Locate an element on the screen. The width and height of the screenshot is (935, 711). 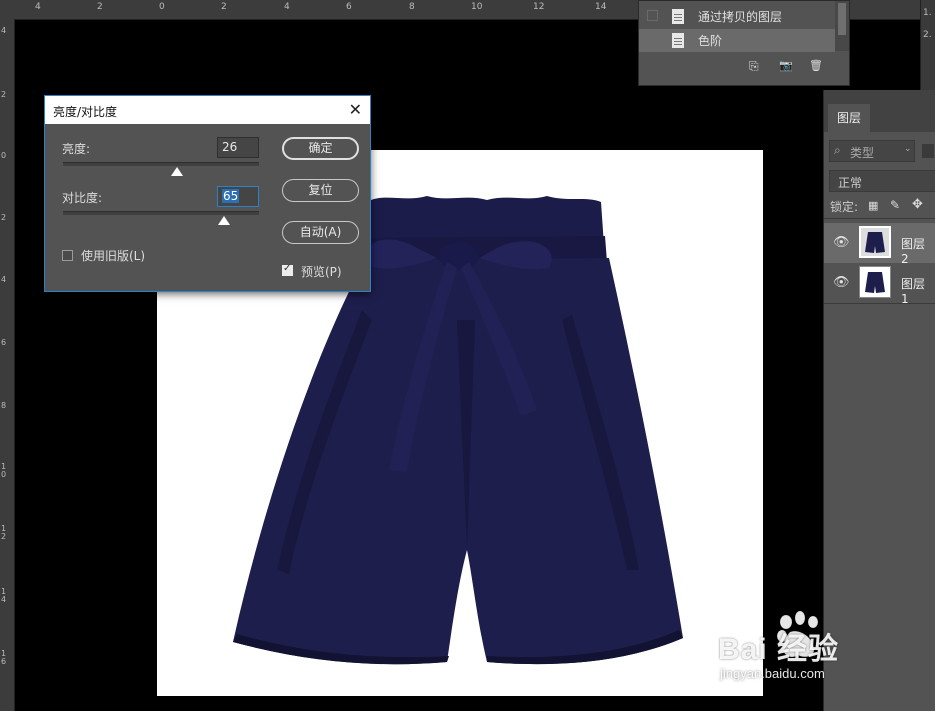
brightness-label: 亮度: is located at coordinates (76, 149).